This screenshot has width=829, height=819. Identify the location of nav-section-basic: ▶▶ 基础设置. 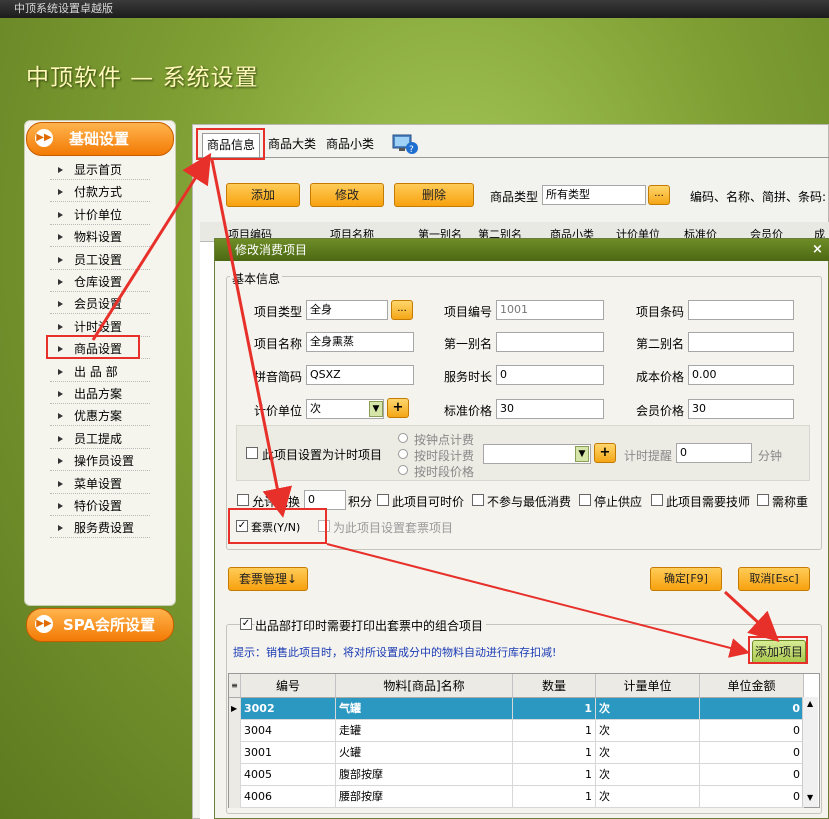
(100, 139).